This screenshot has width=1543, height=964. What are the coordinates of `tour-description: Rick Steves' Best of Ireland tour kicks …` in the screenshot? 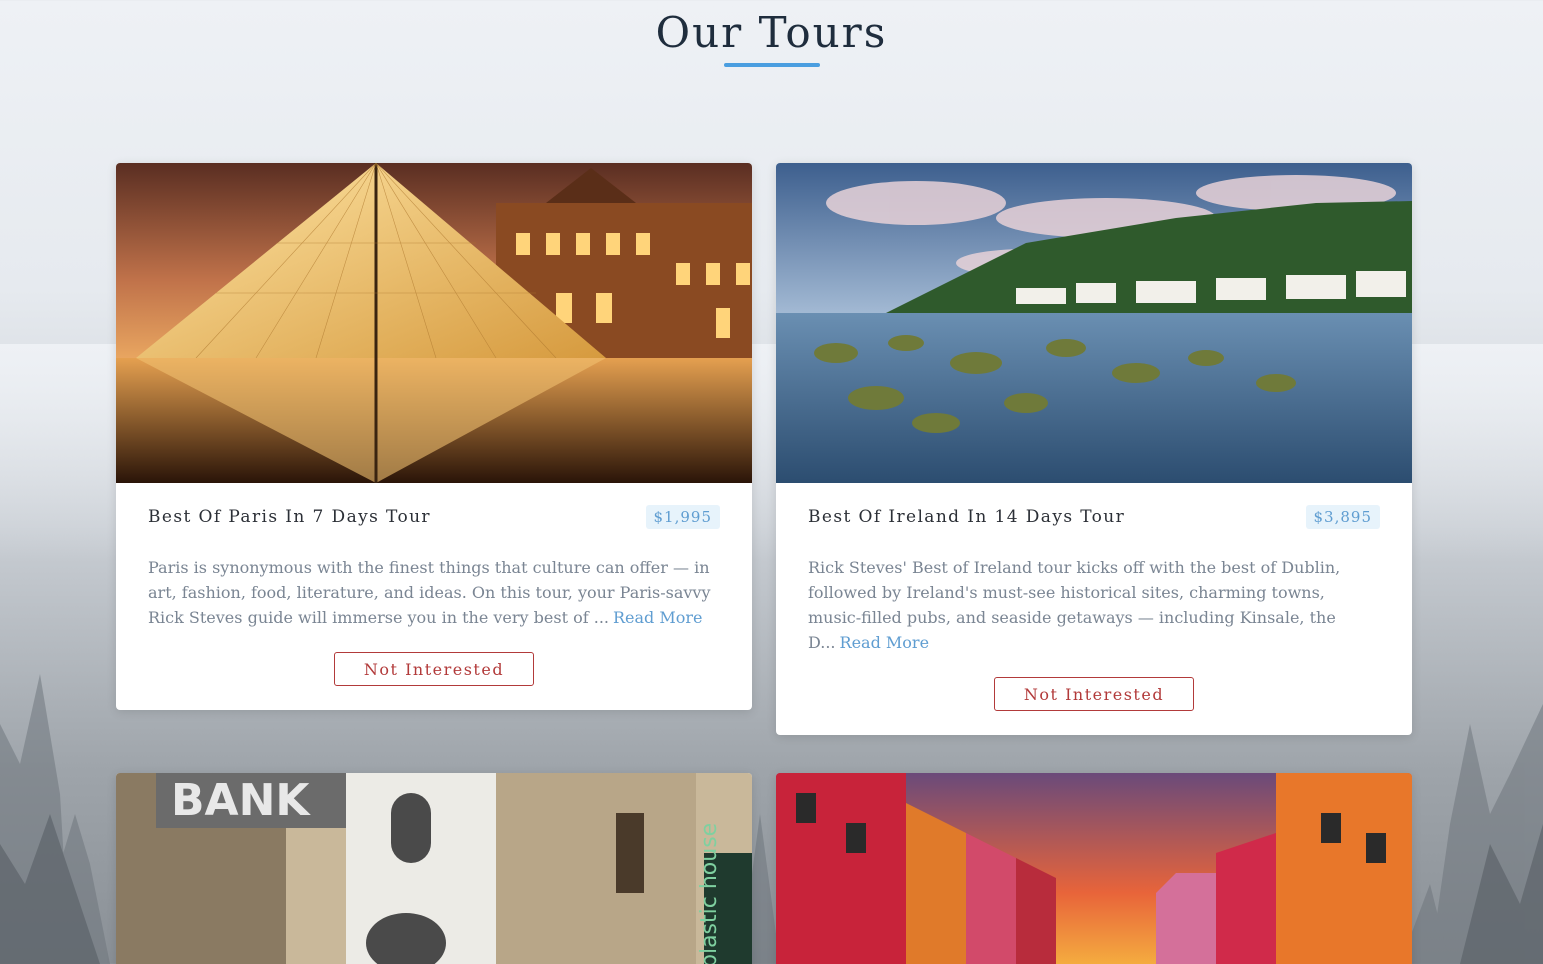 It's located at (1094, 605).